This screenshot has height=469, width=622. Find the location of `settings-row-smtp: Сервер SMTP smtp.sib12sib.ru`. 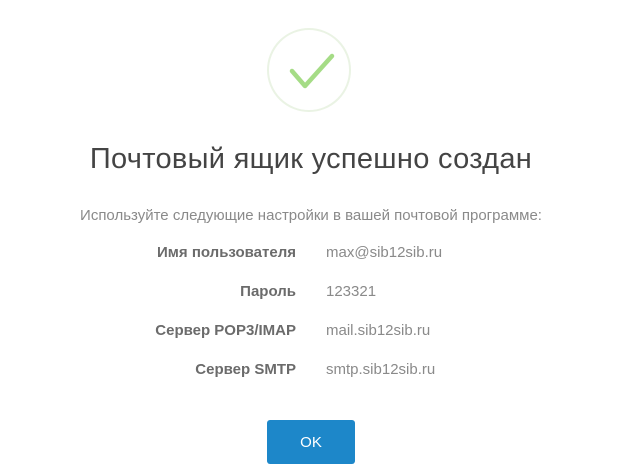

settings-row-smtp: Сервер SMTP smtp.sib12sib.ru is located at coordinates (311, 377).